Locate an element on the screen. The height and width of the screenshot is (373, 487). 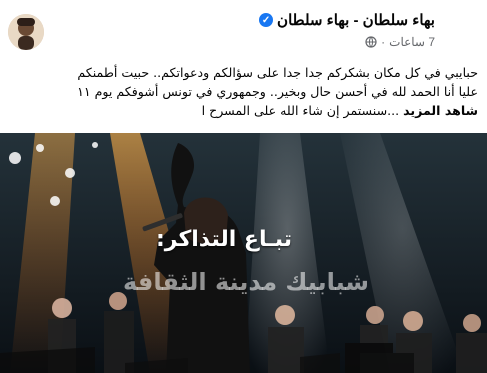
globe-icon is located at coordinates (371, 42).